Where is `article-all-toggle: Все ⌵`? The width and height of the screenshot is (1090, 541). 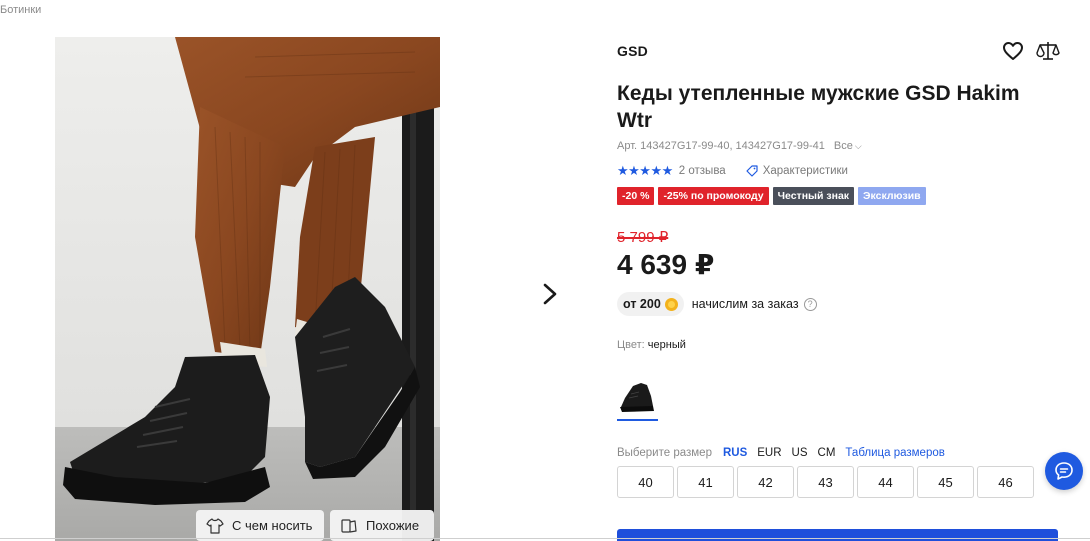
article-all-toggle: Все ⌵ is located at coordinates (848, 146).